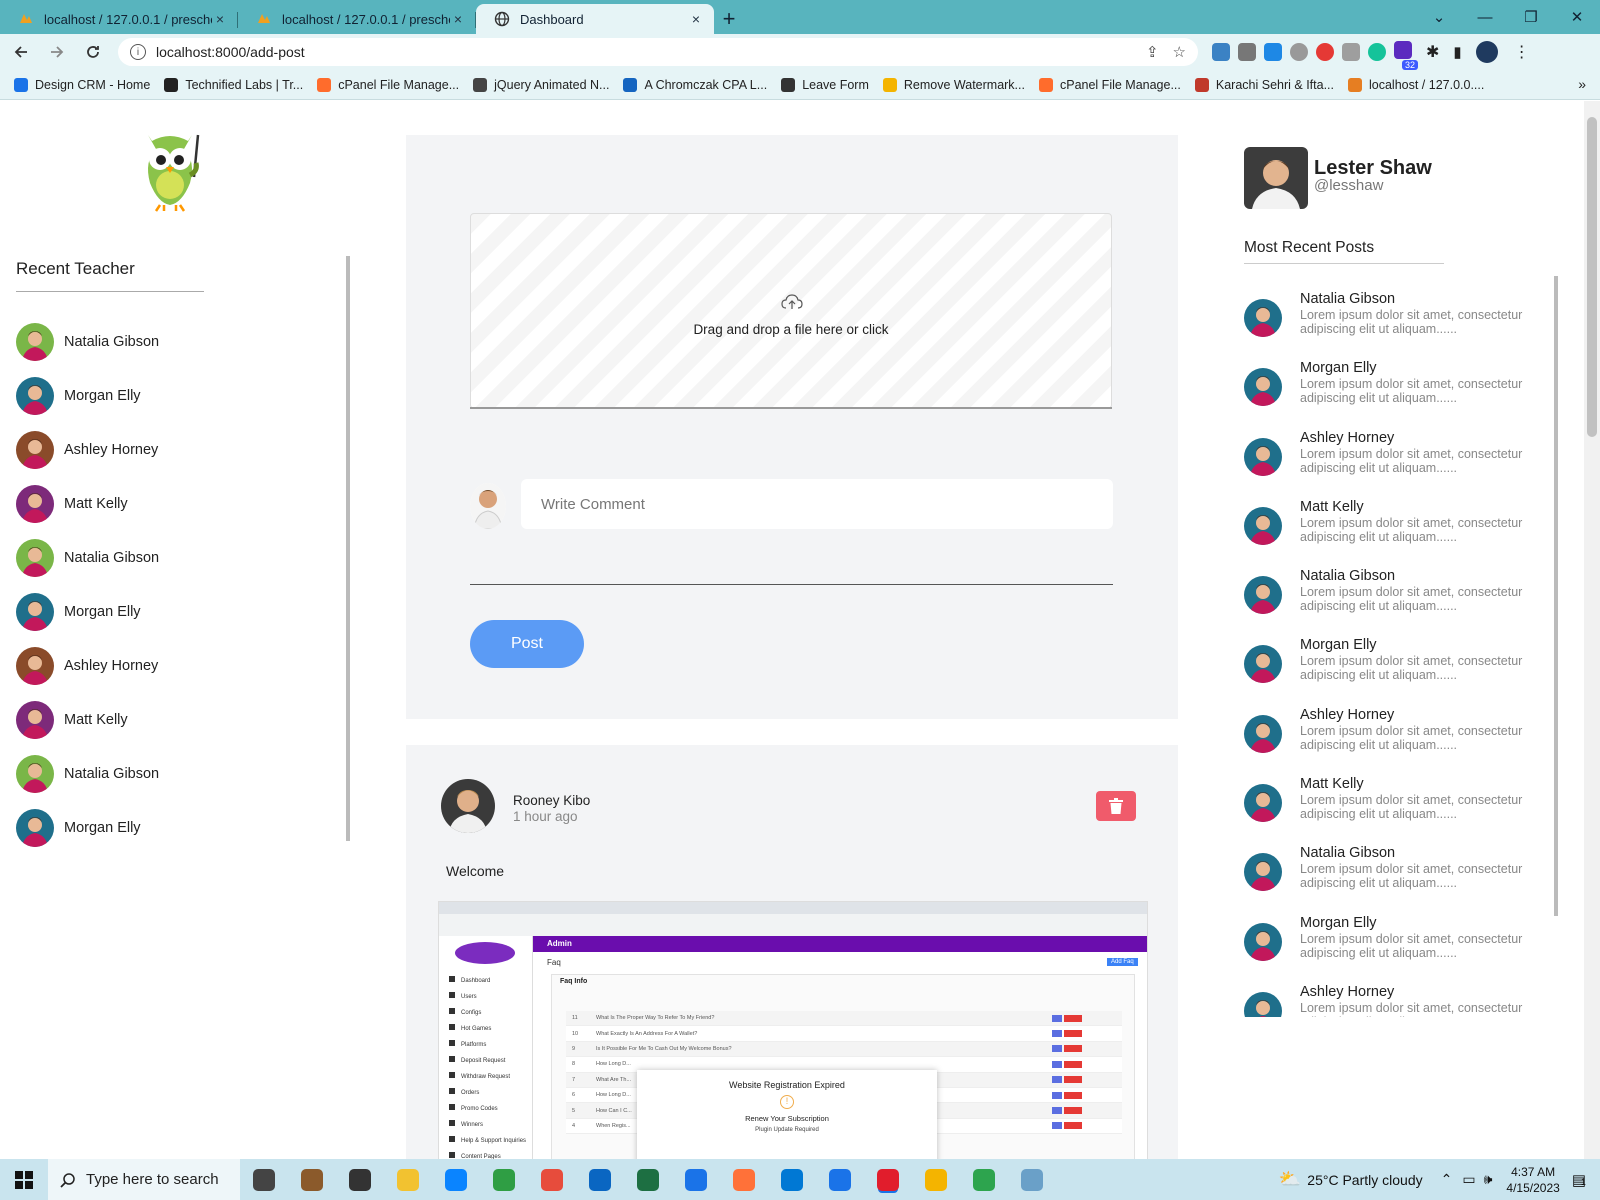 The image size is (1600, 1200). What do you see at coordinates (138, 52) in the screenshot?
I see `site-info-icon: i` at bounding box center [138, 52].